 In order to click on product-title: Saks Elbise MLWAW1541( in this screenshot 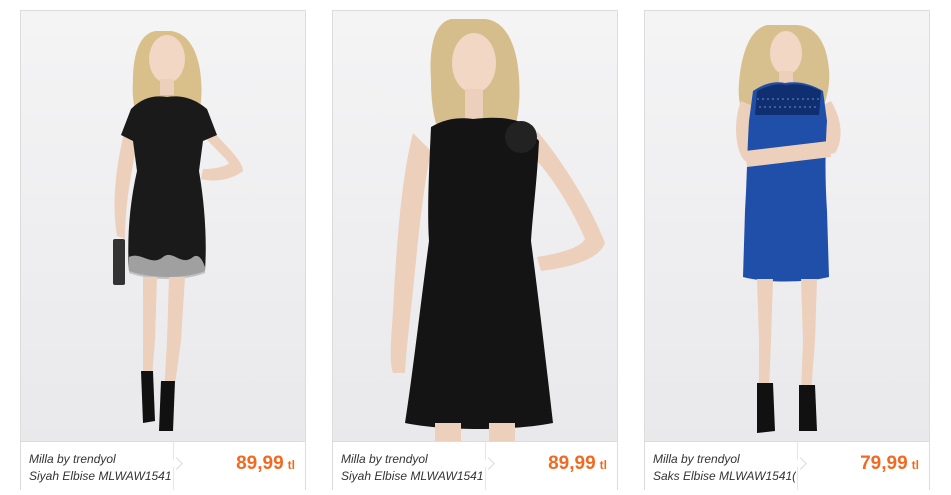, I will do `click(724, 476)`.